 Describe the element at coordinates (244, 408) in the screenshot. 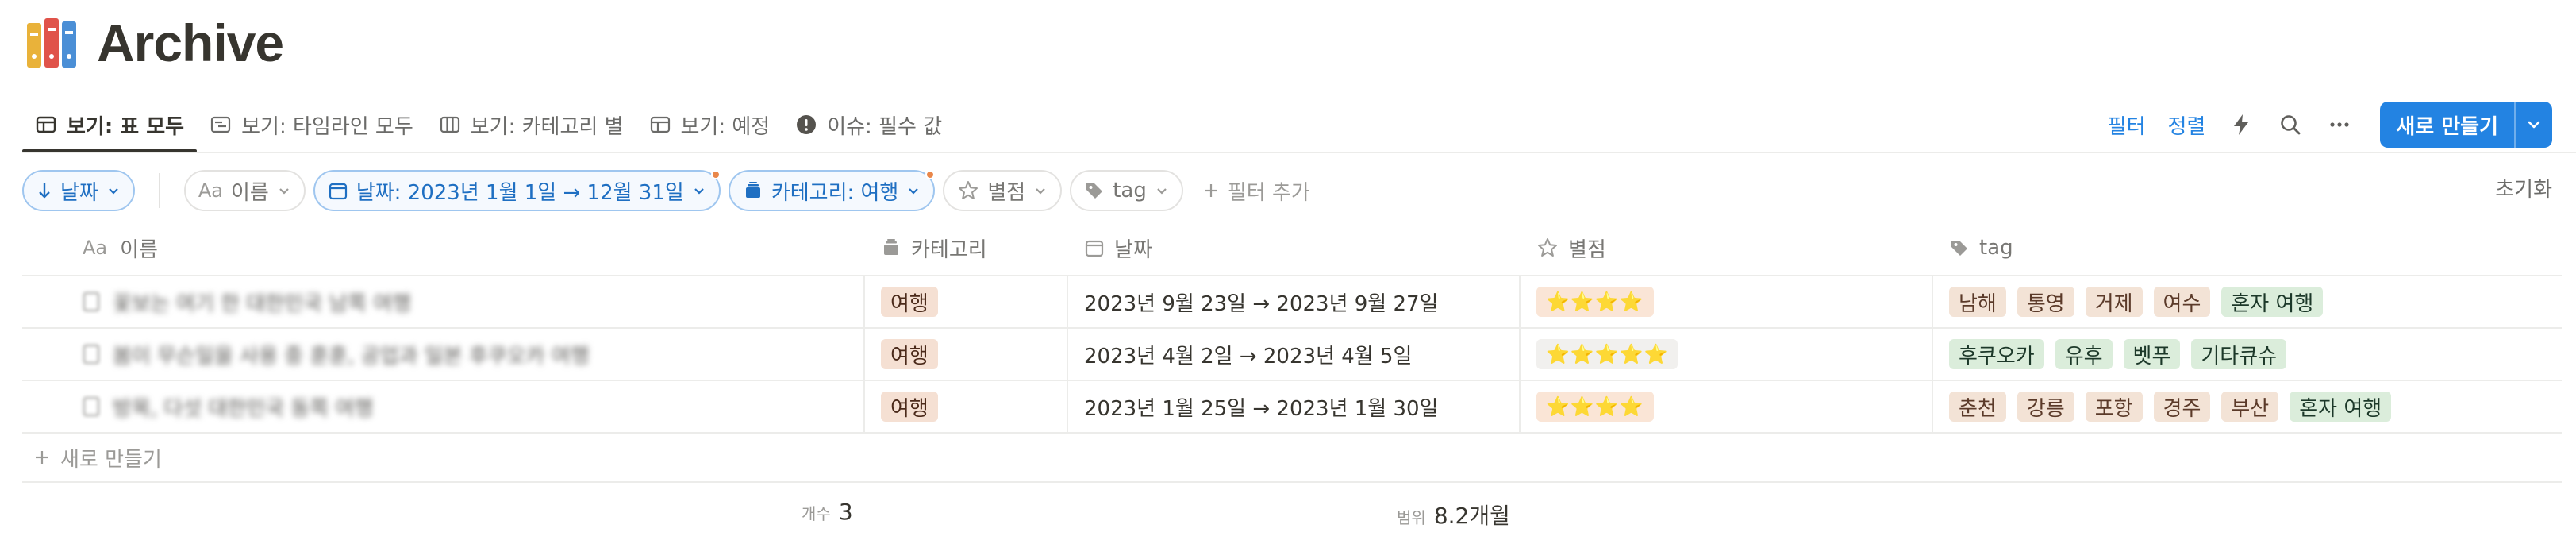

I see `row-name: 방목, 다섯 대한민국 동쪽 여행` at that location.